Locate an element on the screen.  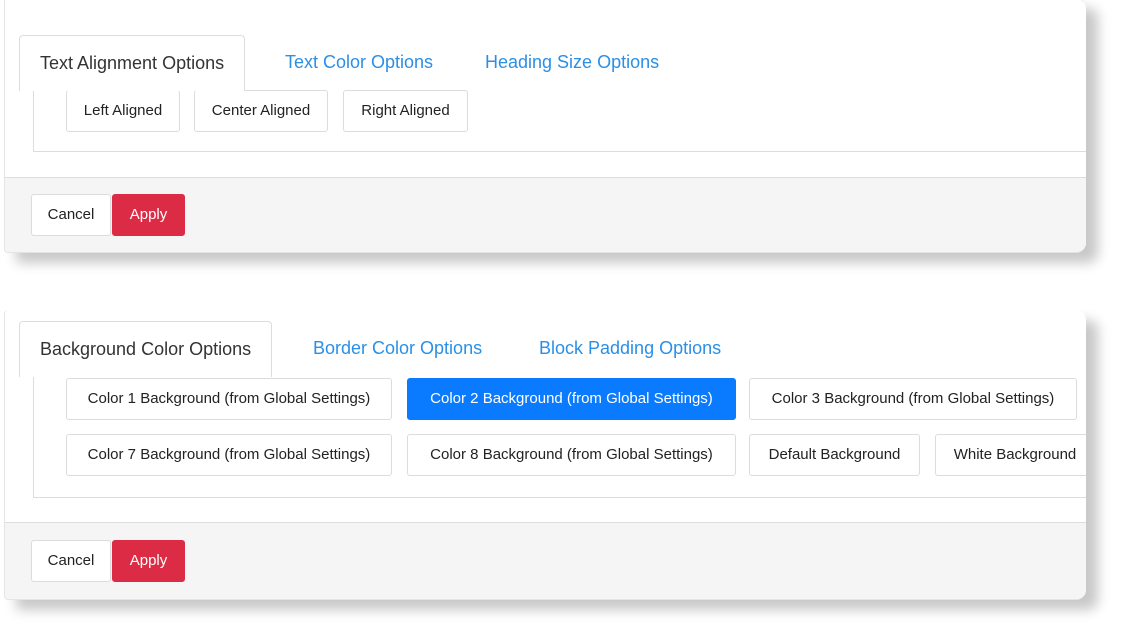
tab-background-color-options: Background Color Options is located at coordinates (146, 349).